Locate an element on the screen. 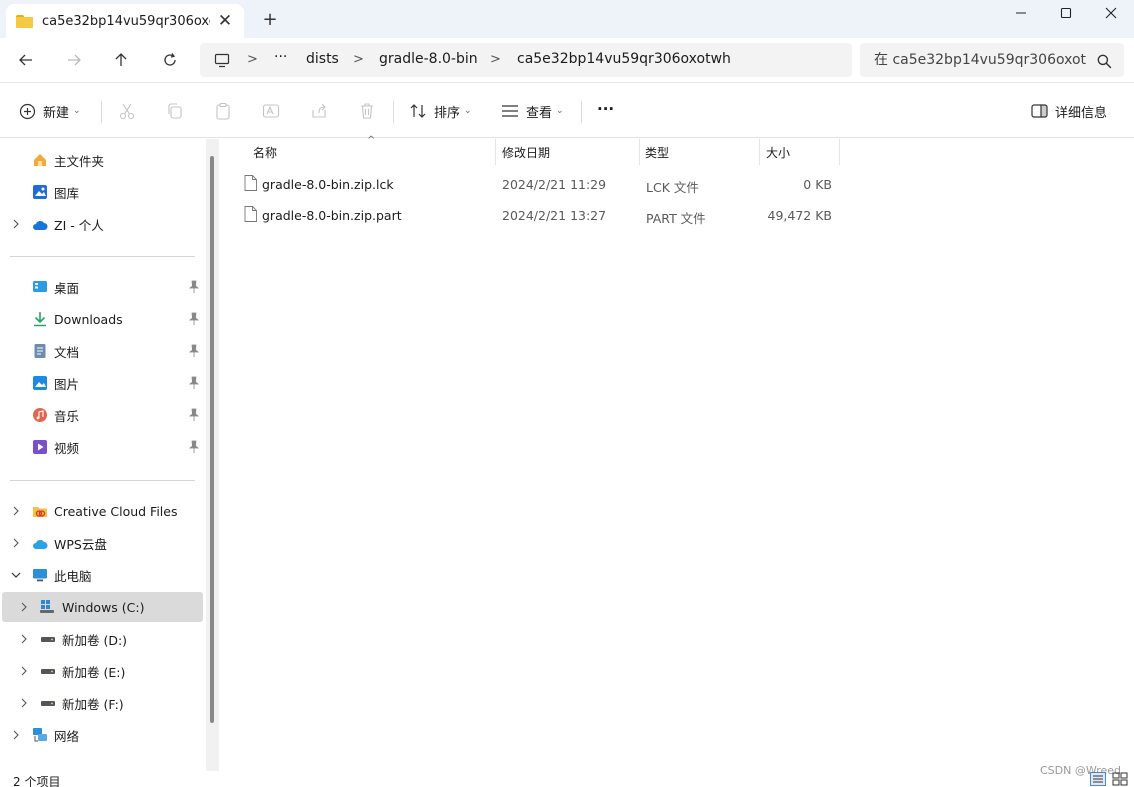 The image size is (1134, 787). sidebar-item-network: 网络 is located at coordinates (101, 735).